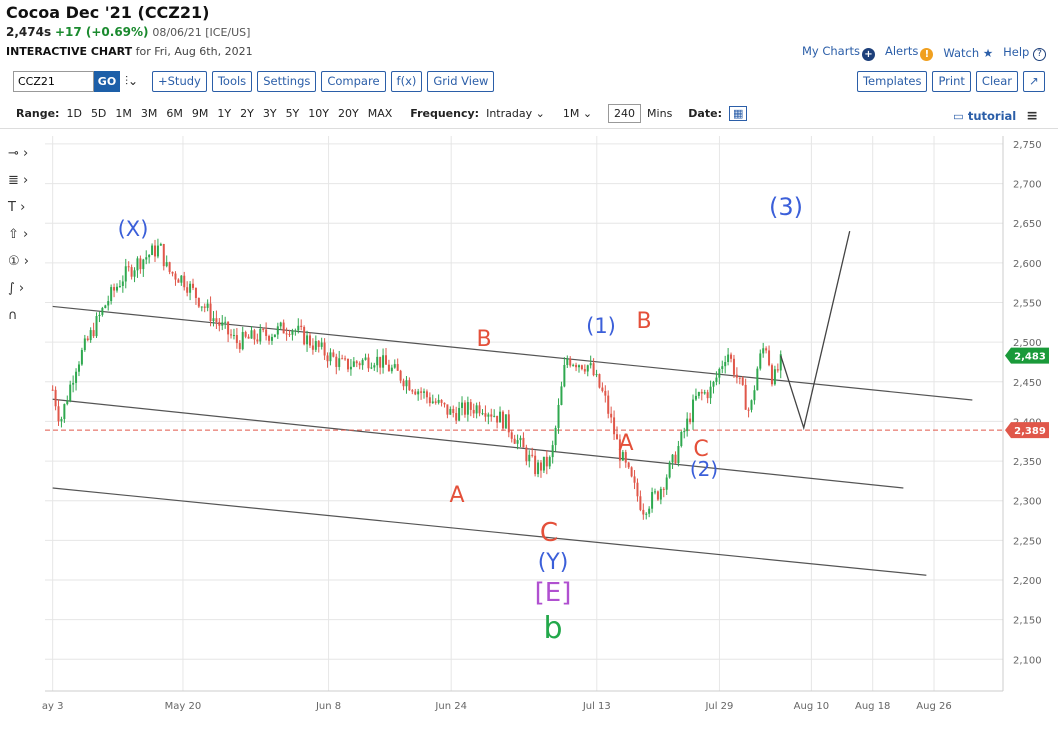 The image size is (1058, 738). I want to click on settings-button: Settings, so click(287, 81).